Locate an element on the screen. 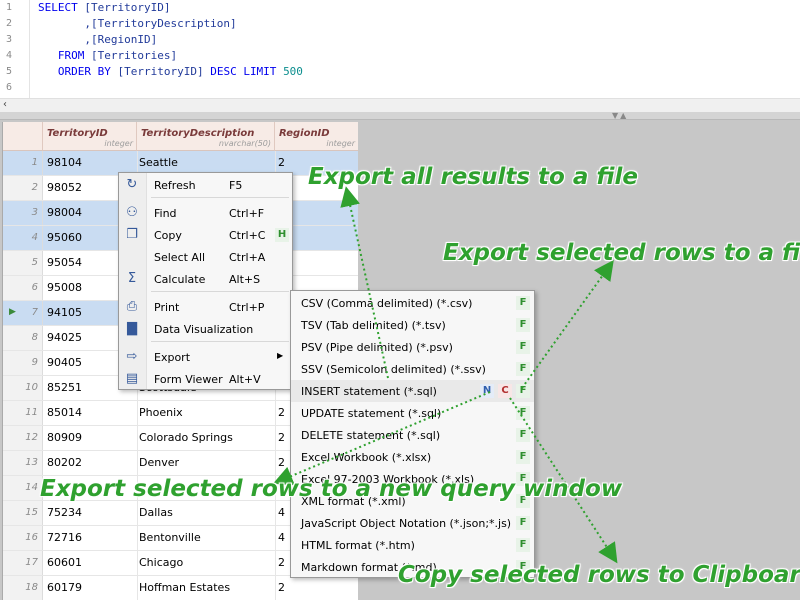  row-number: 18 is located at coordinates (23, 588).